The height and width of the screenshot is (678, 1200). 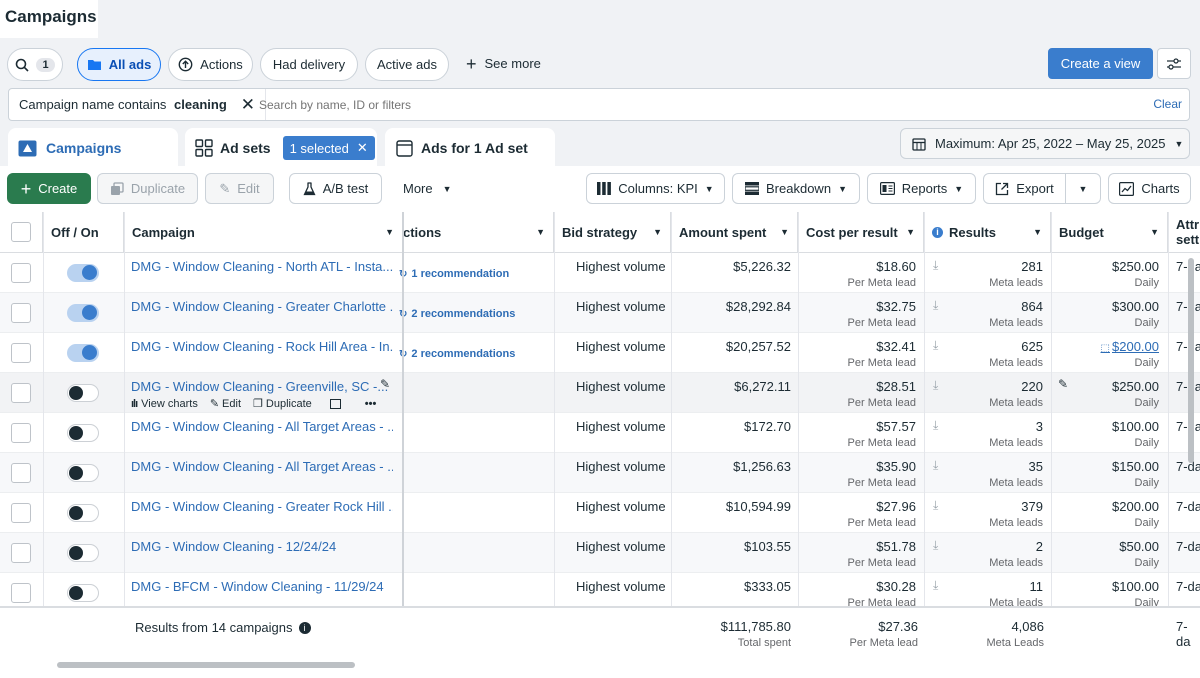 What do you see at coordinates (470, 148) in the screenshot?
I see `tab-ads: Ads for 1 Ad set` at bounding box center [470, 148].